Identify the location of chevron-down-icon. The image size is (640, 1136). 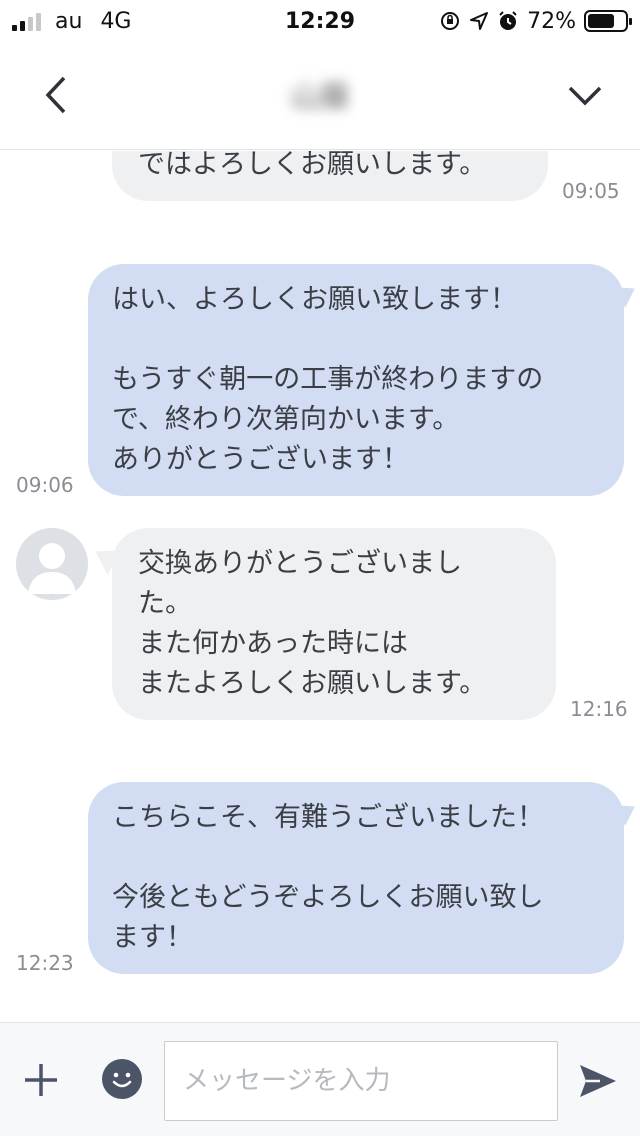
(585, 96).